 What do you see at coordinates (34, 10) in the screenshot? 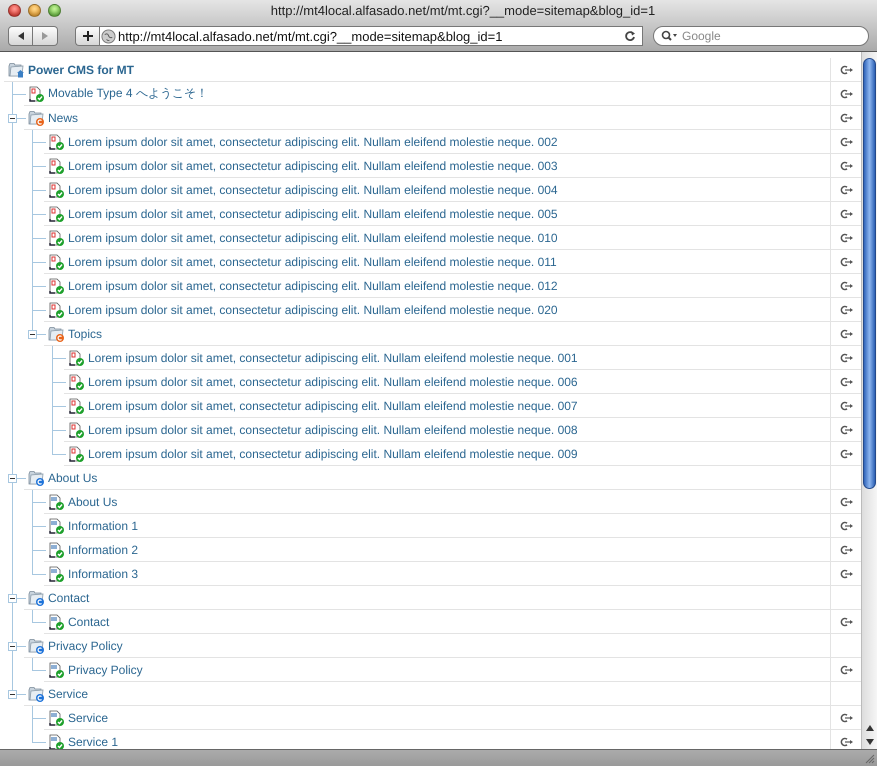
I see `minimize-button` at bounding box center [34, 10].